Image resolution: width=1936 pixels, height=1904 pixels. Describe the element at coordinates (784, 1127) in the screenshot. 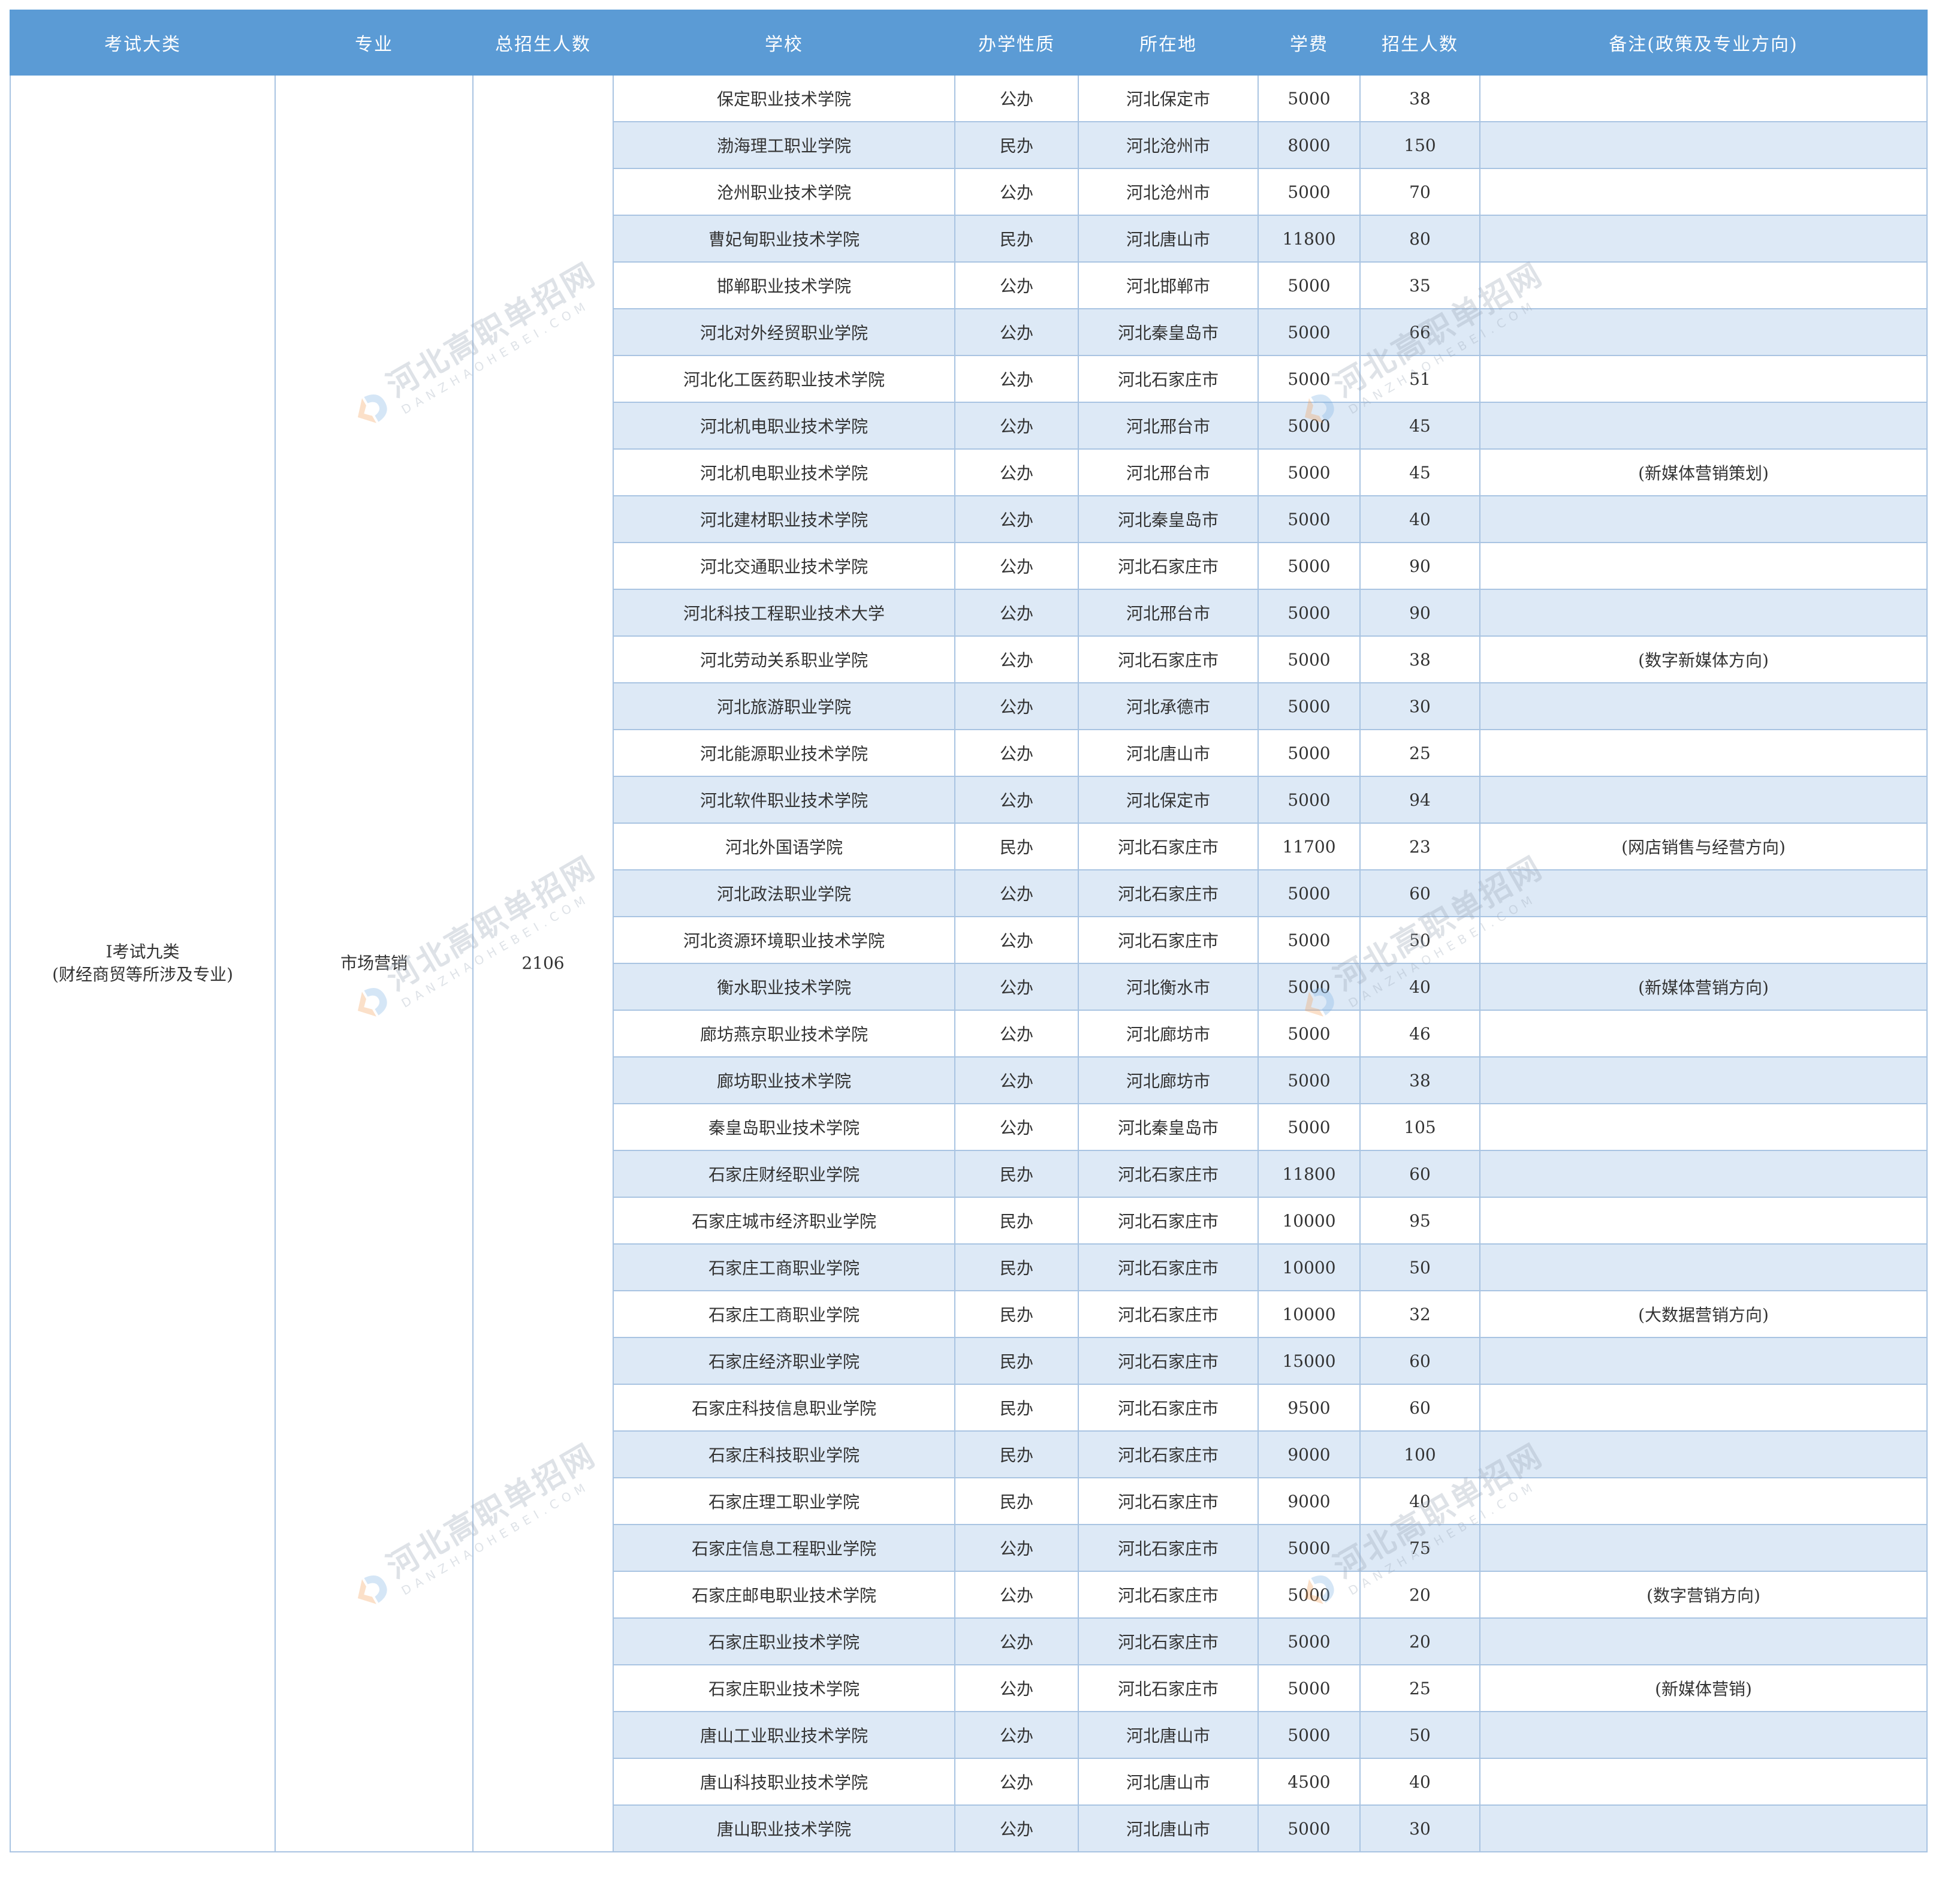

I see `school-cell: 秦皇岛职业技术学院` at that location.